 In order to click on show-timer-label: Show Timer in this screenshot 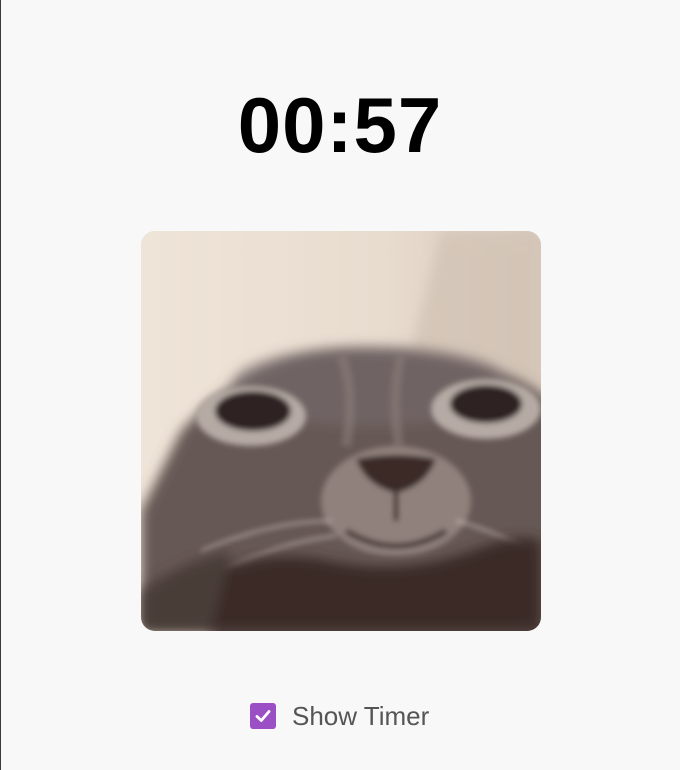, I will do `click(361, 715)`.